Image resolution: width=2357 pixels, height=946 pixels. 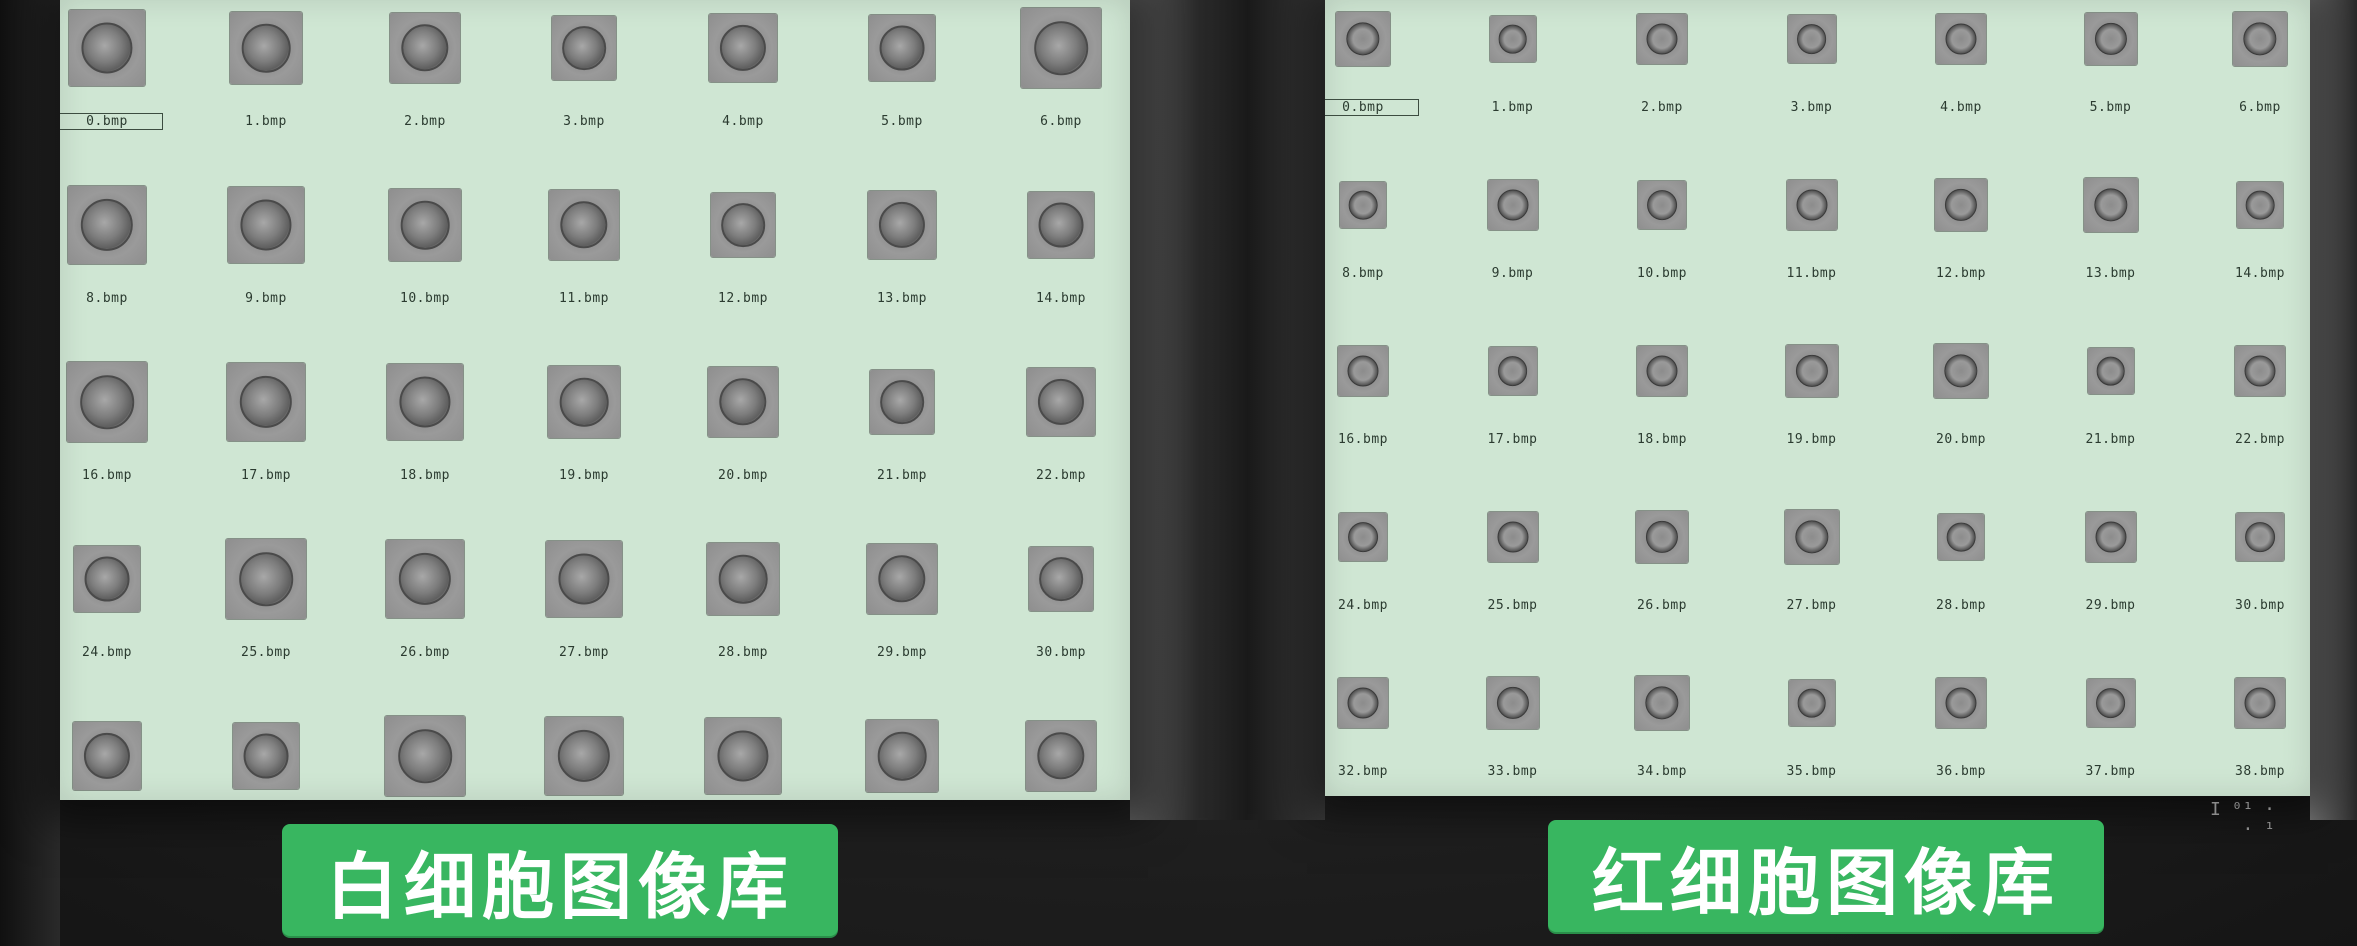 I want to click on wbc-filename-label: 18.bmp, so click(x=425, y=475).